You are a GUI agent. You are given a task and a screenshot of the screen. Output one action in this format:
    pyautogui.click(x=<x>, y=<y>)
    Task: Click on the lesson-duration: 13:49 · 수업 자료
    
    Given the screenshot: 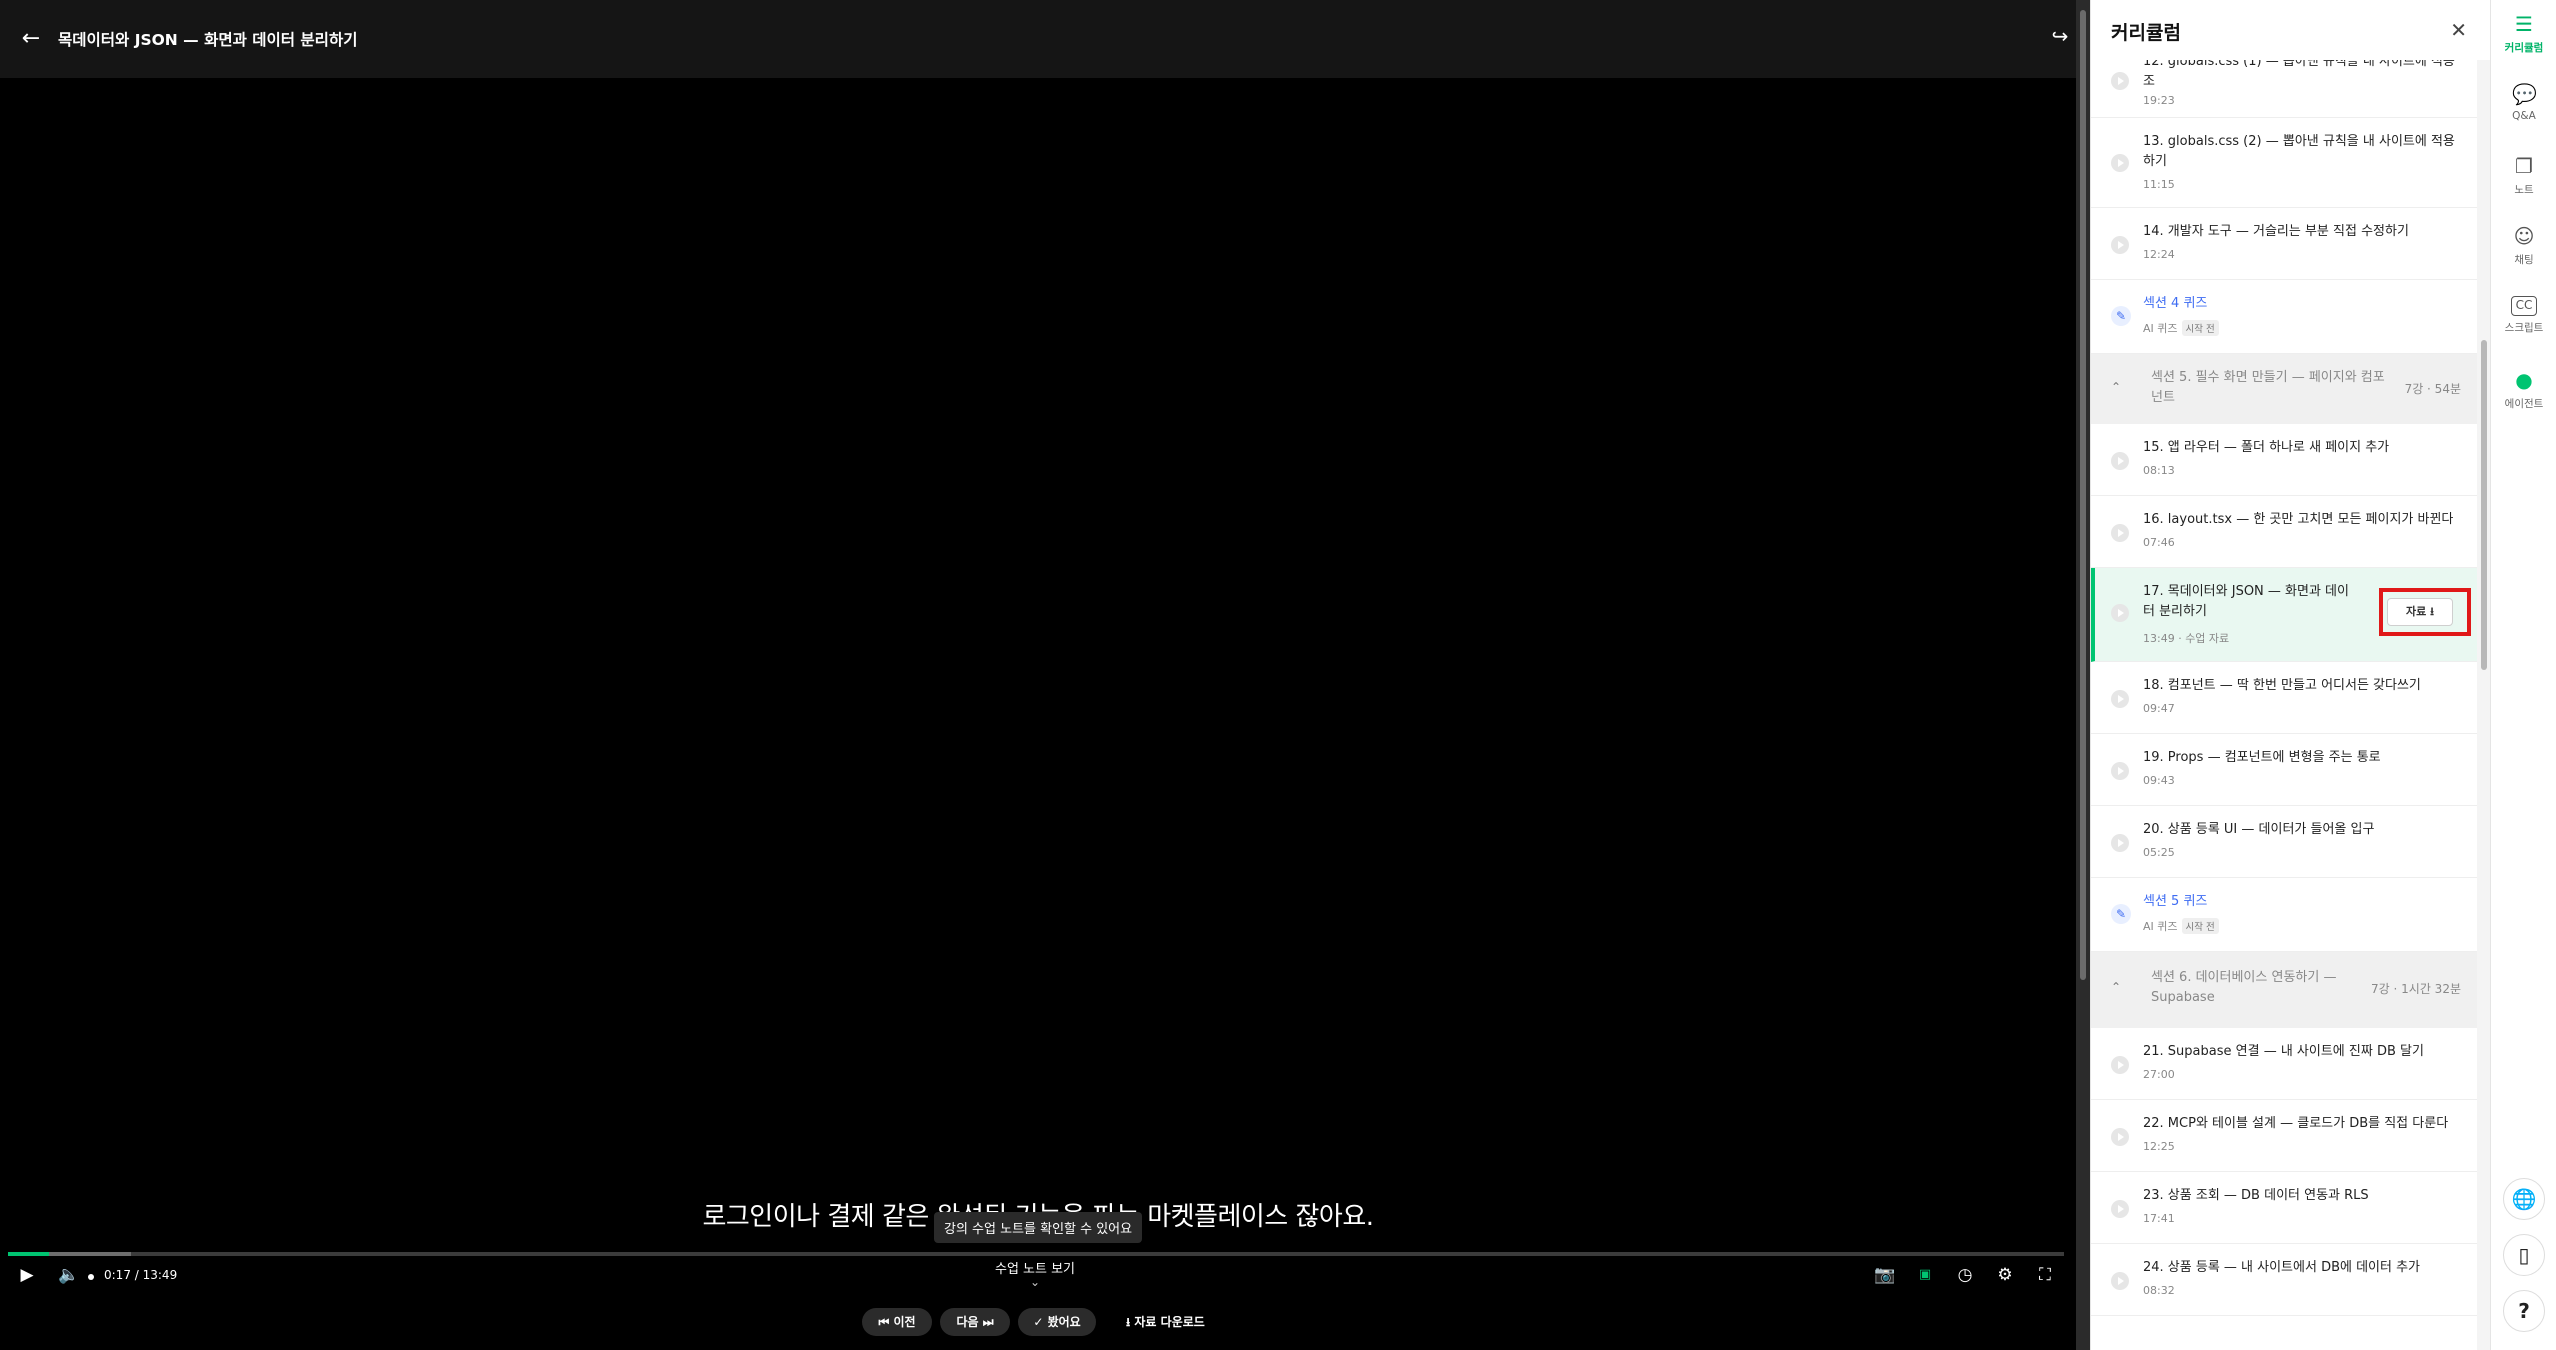 What is the action you would take?
    pyautogui.click(x=2186, y=638)
    